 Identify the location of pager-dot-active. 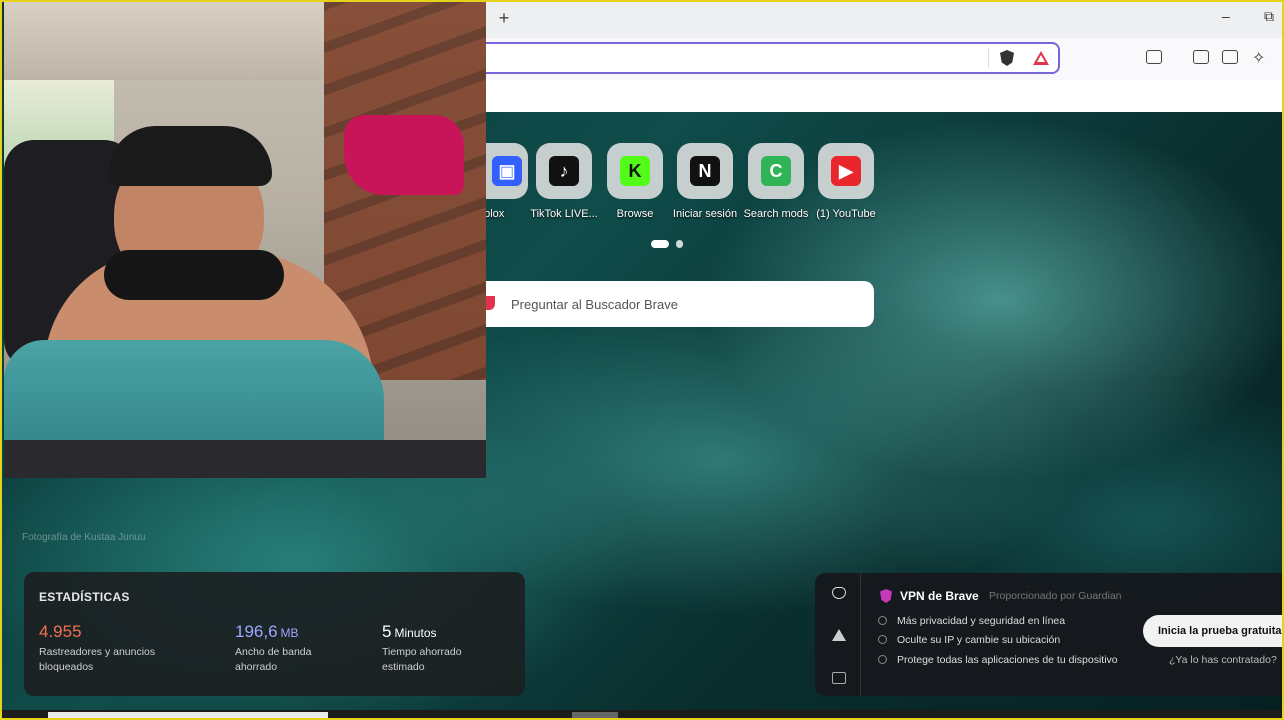
(660, 244).